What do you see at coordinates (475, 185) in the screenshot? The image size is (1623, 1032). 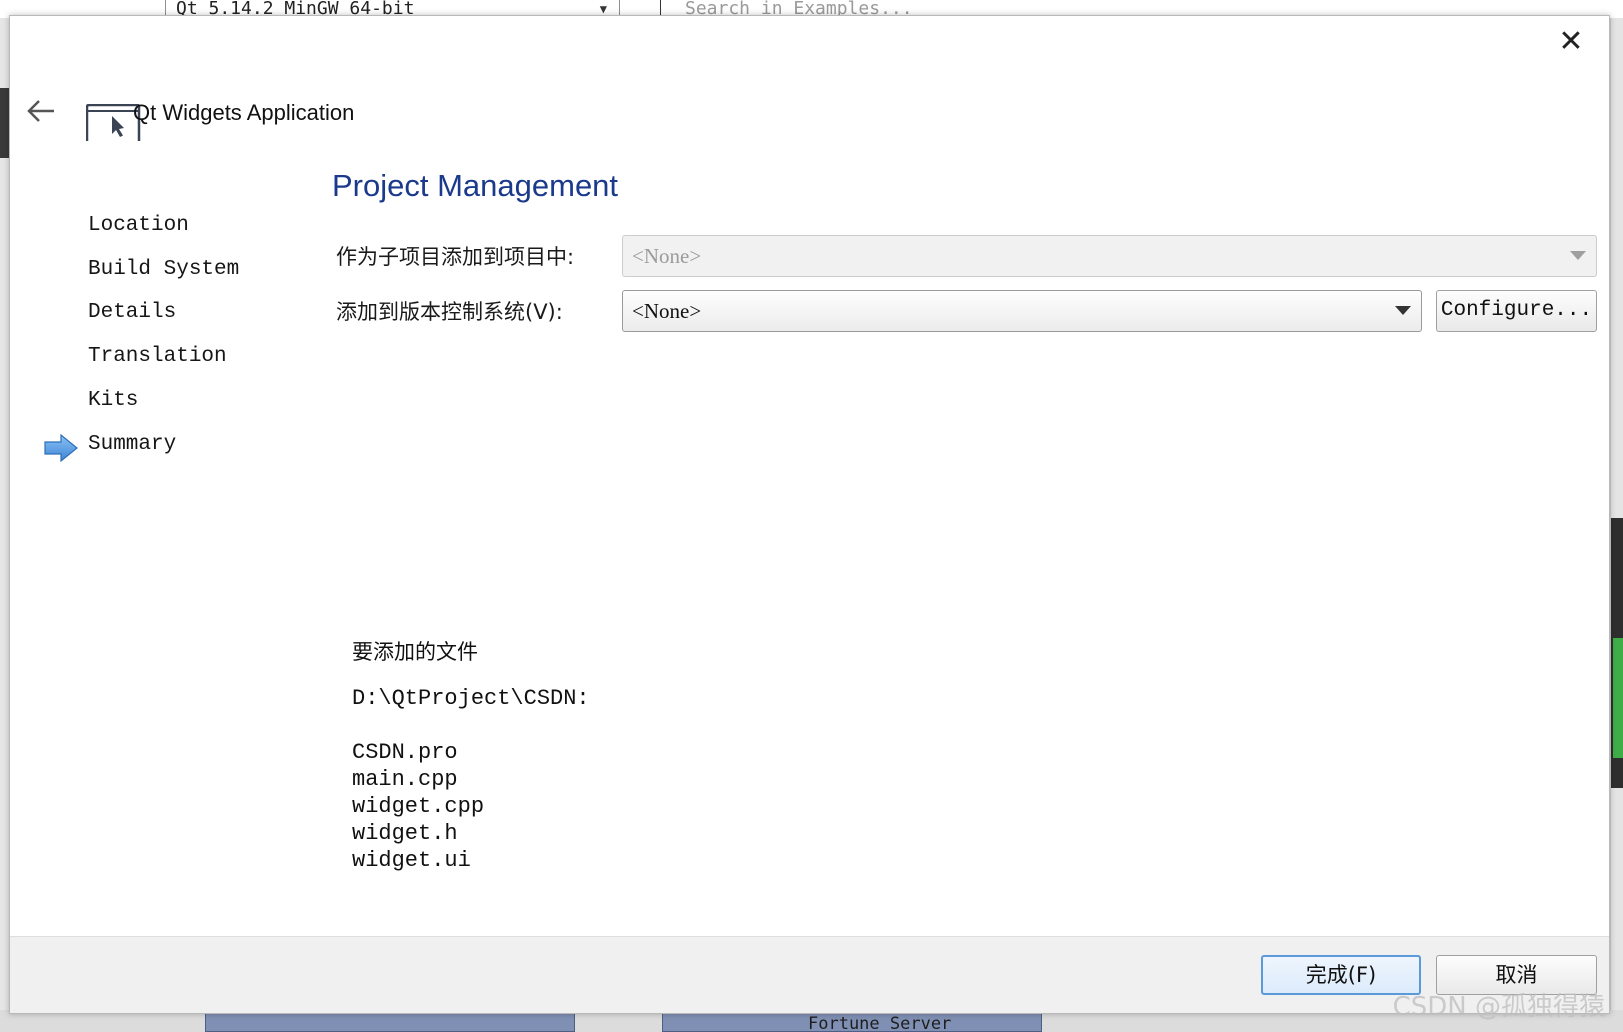 I see `page-title: Project Management` at bounding box center [475, 185].